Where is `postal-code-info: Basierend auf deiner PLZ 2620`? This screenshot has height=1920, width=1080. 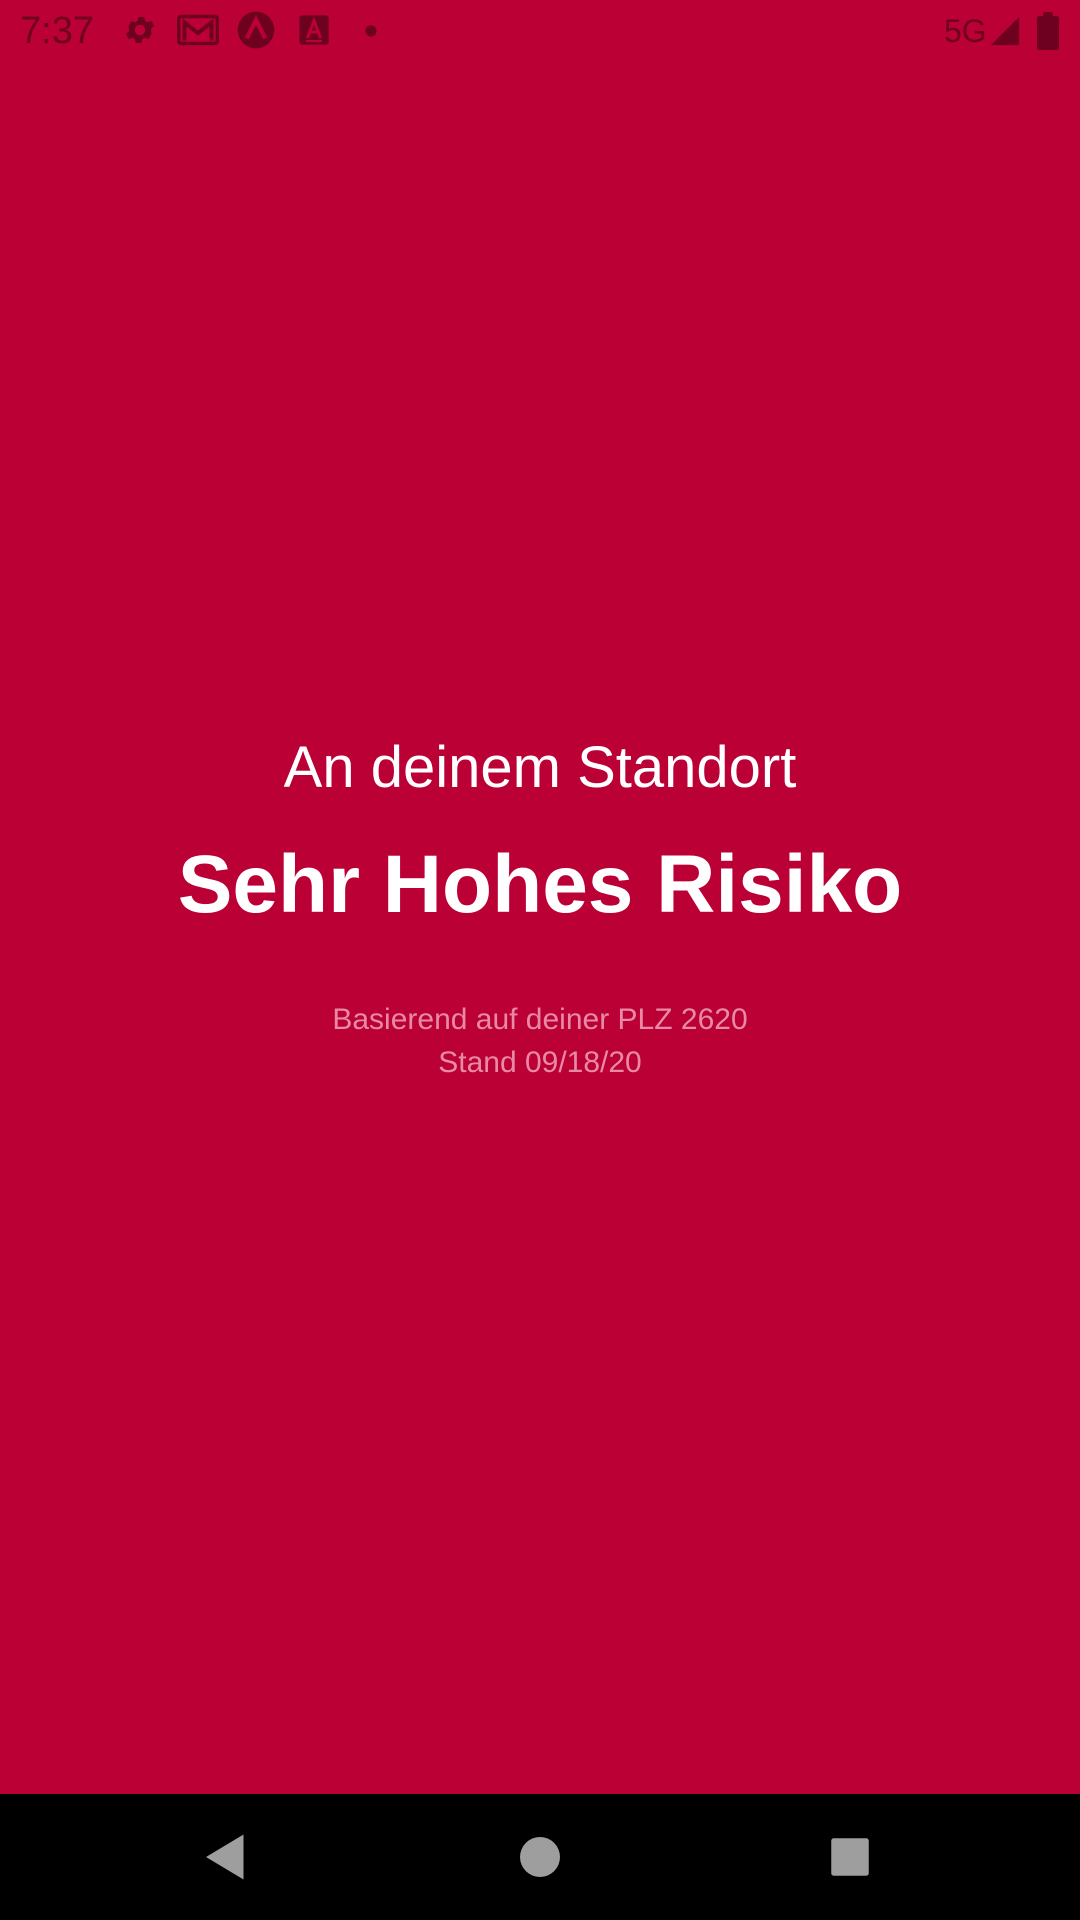
postal-code-info: Basierend auf deiner PLZ 2620 is located at coordinates (540, 1019).